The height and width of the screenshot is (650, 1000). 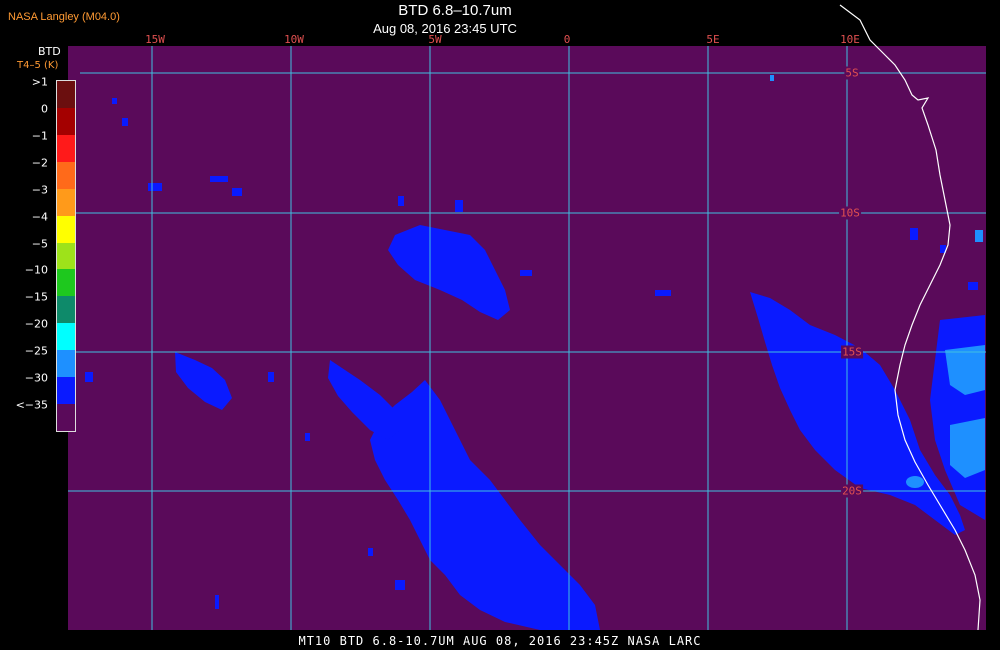 What do you see at coordinates (294, 39) in the screenshot?
I see `lon-label-10w: 10W` at bounding box center [294, 39].